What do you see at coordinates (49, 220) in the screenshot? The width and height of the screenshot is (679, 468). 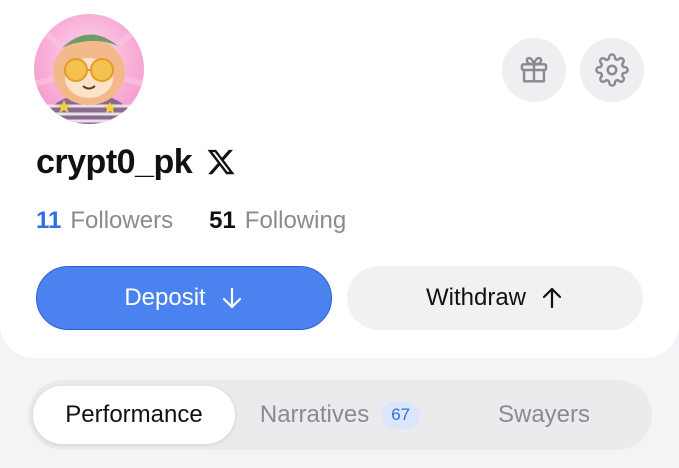 I see `followers-count: 11` at bounding box center [49, 220].